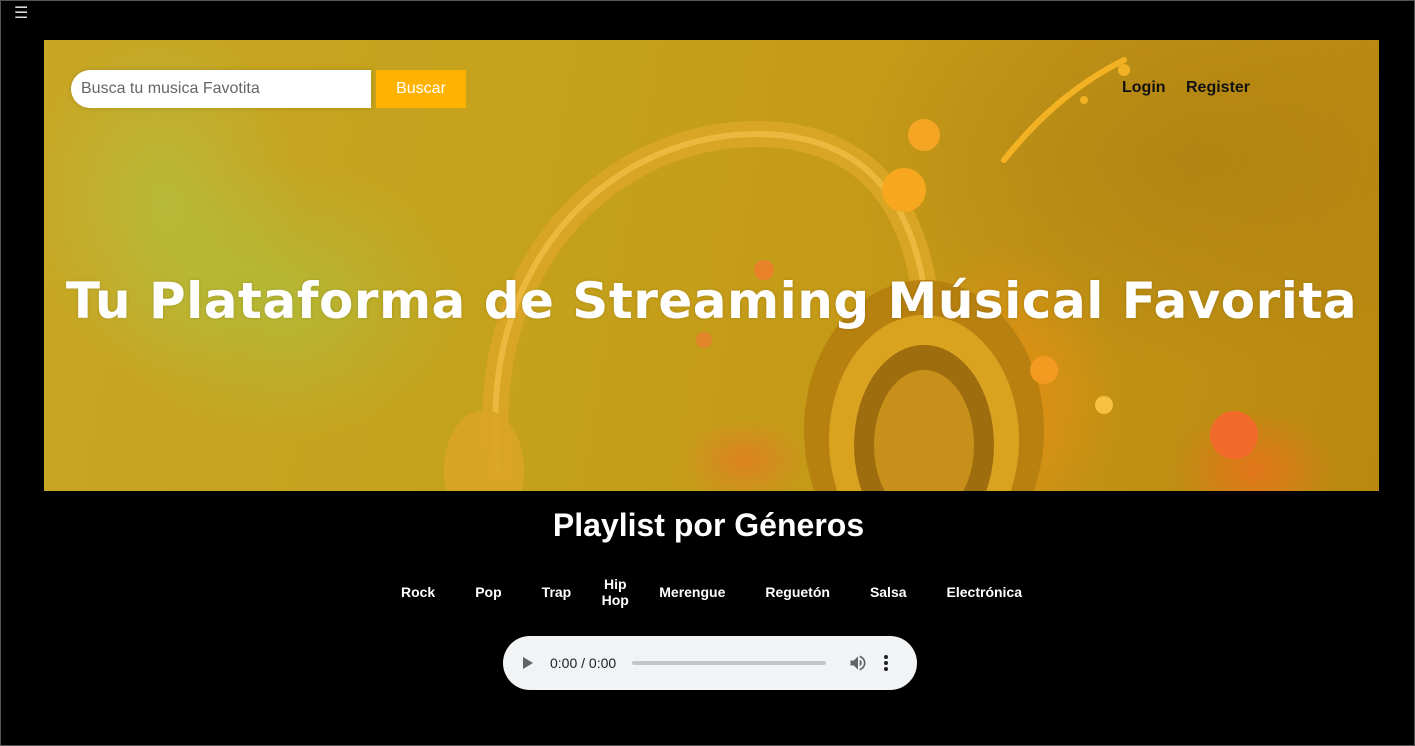  I want to click on genre-link-merengue: Merengue, so click(692, 592).